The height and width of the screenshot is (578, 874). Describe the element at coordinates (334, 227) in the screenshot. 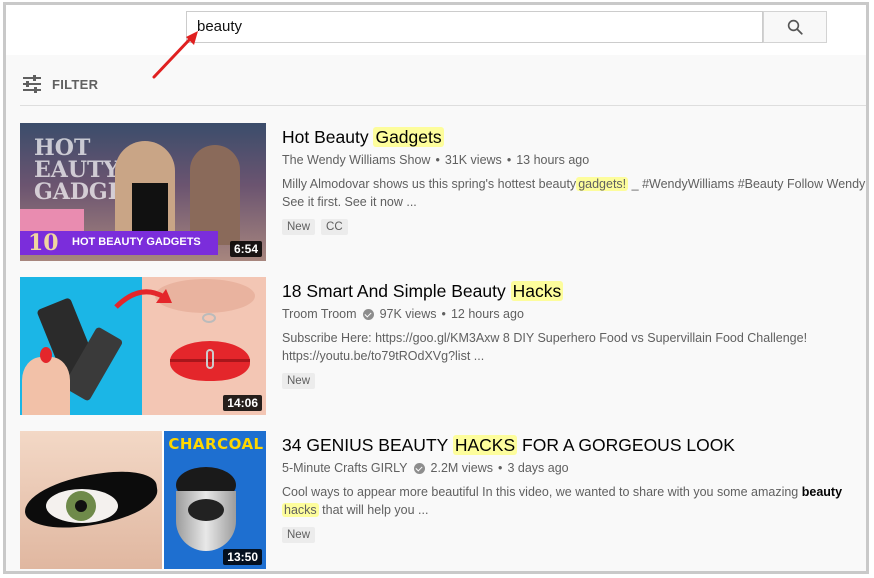

I see `badge-cc: CC` at that location.